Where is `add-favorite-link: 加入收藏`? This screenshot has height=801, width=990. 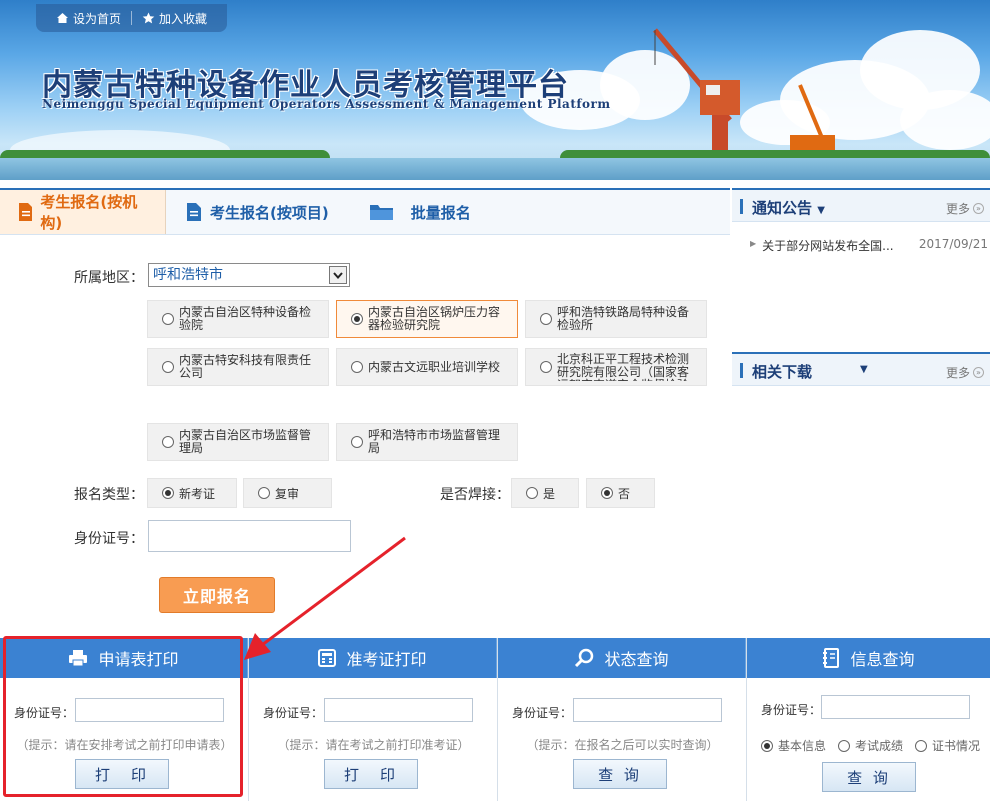 add-favorite-link: 加入收藏 is located at coordinates (174, 18).